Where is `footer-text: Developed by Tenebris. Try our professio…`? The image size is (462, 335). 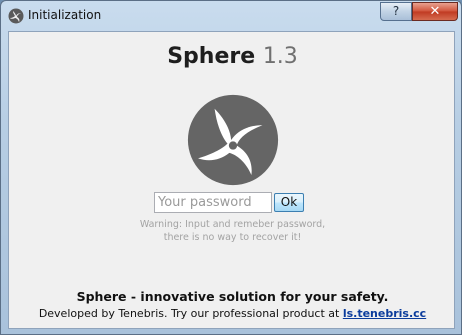
footer-text: Developed by Tenebris. Try our professio… is located at coordinates (189, 313).